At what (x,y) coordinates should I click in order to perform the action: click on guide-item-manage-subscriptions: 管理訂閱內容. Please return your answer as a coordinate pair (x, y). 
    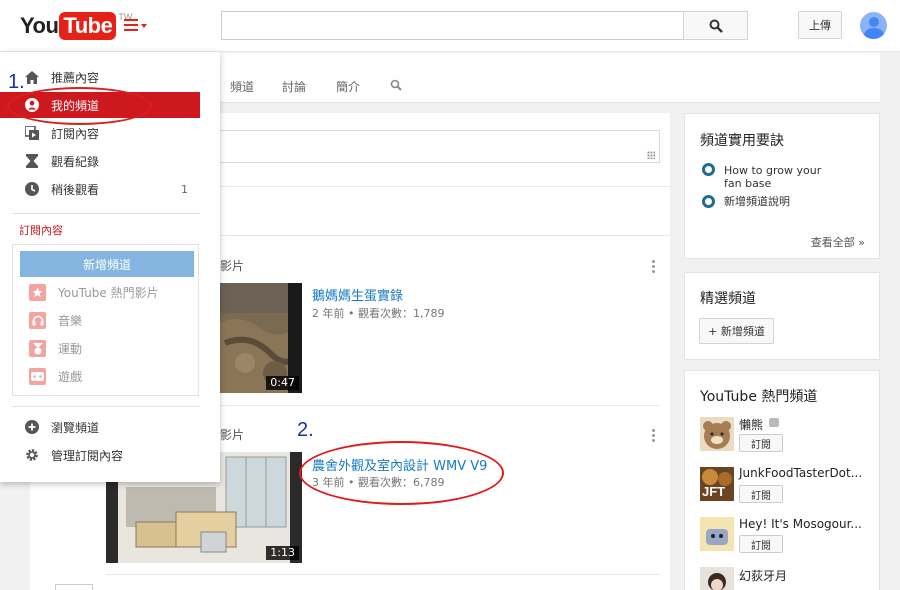
    Looking at the image, I should click on (100, 455).